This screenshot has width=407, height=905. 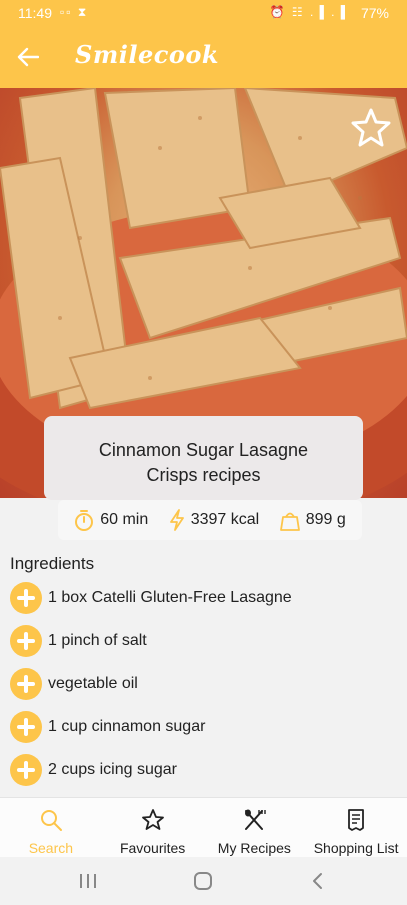 I want to click on bag-icon, so click(x=289, y=521).